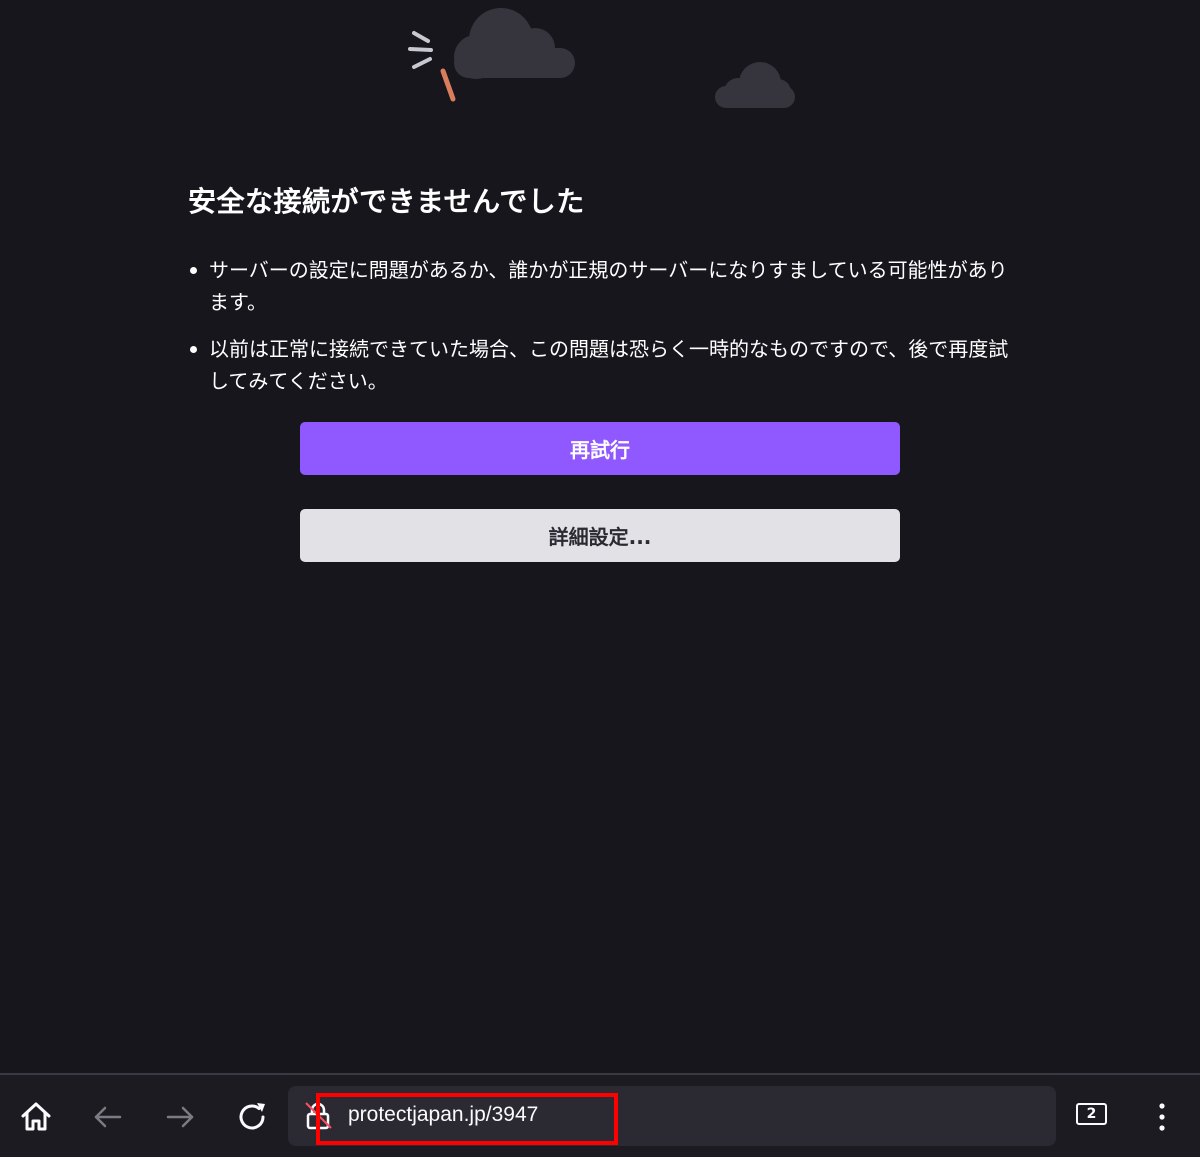  I want to click on error-illustration, so click(601, 58).